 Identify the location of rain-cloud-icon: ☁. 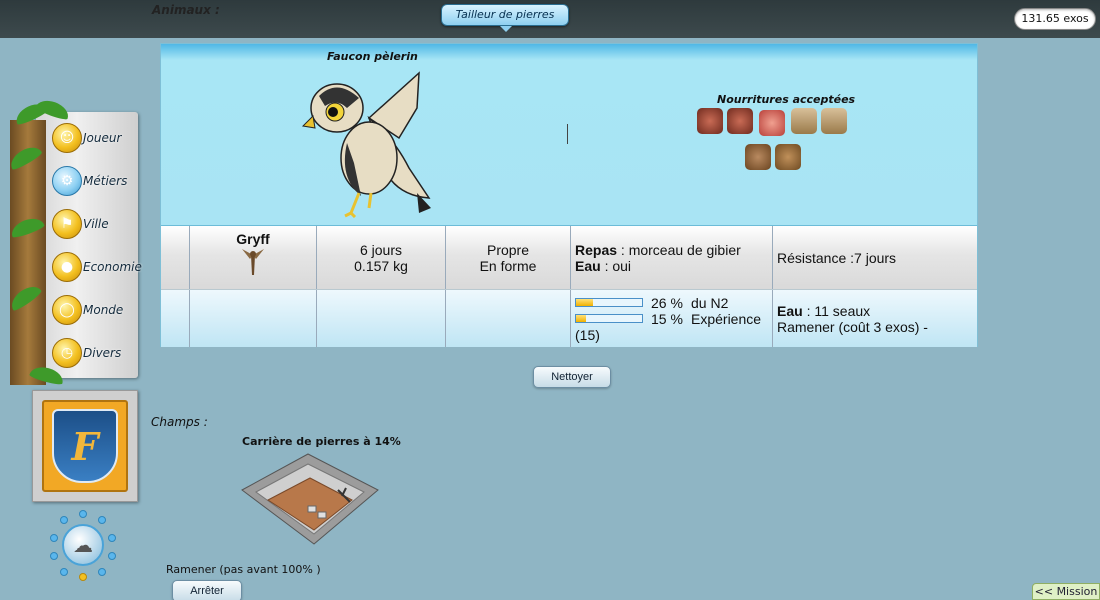
(83, 545).